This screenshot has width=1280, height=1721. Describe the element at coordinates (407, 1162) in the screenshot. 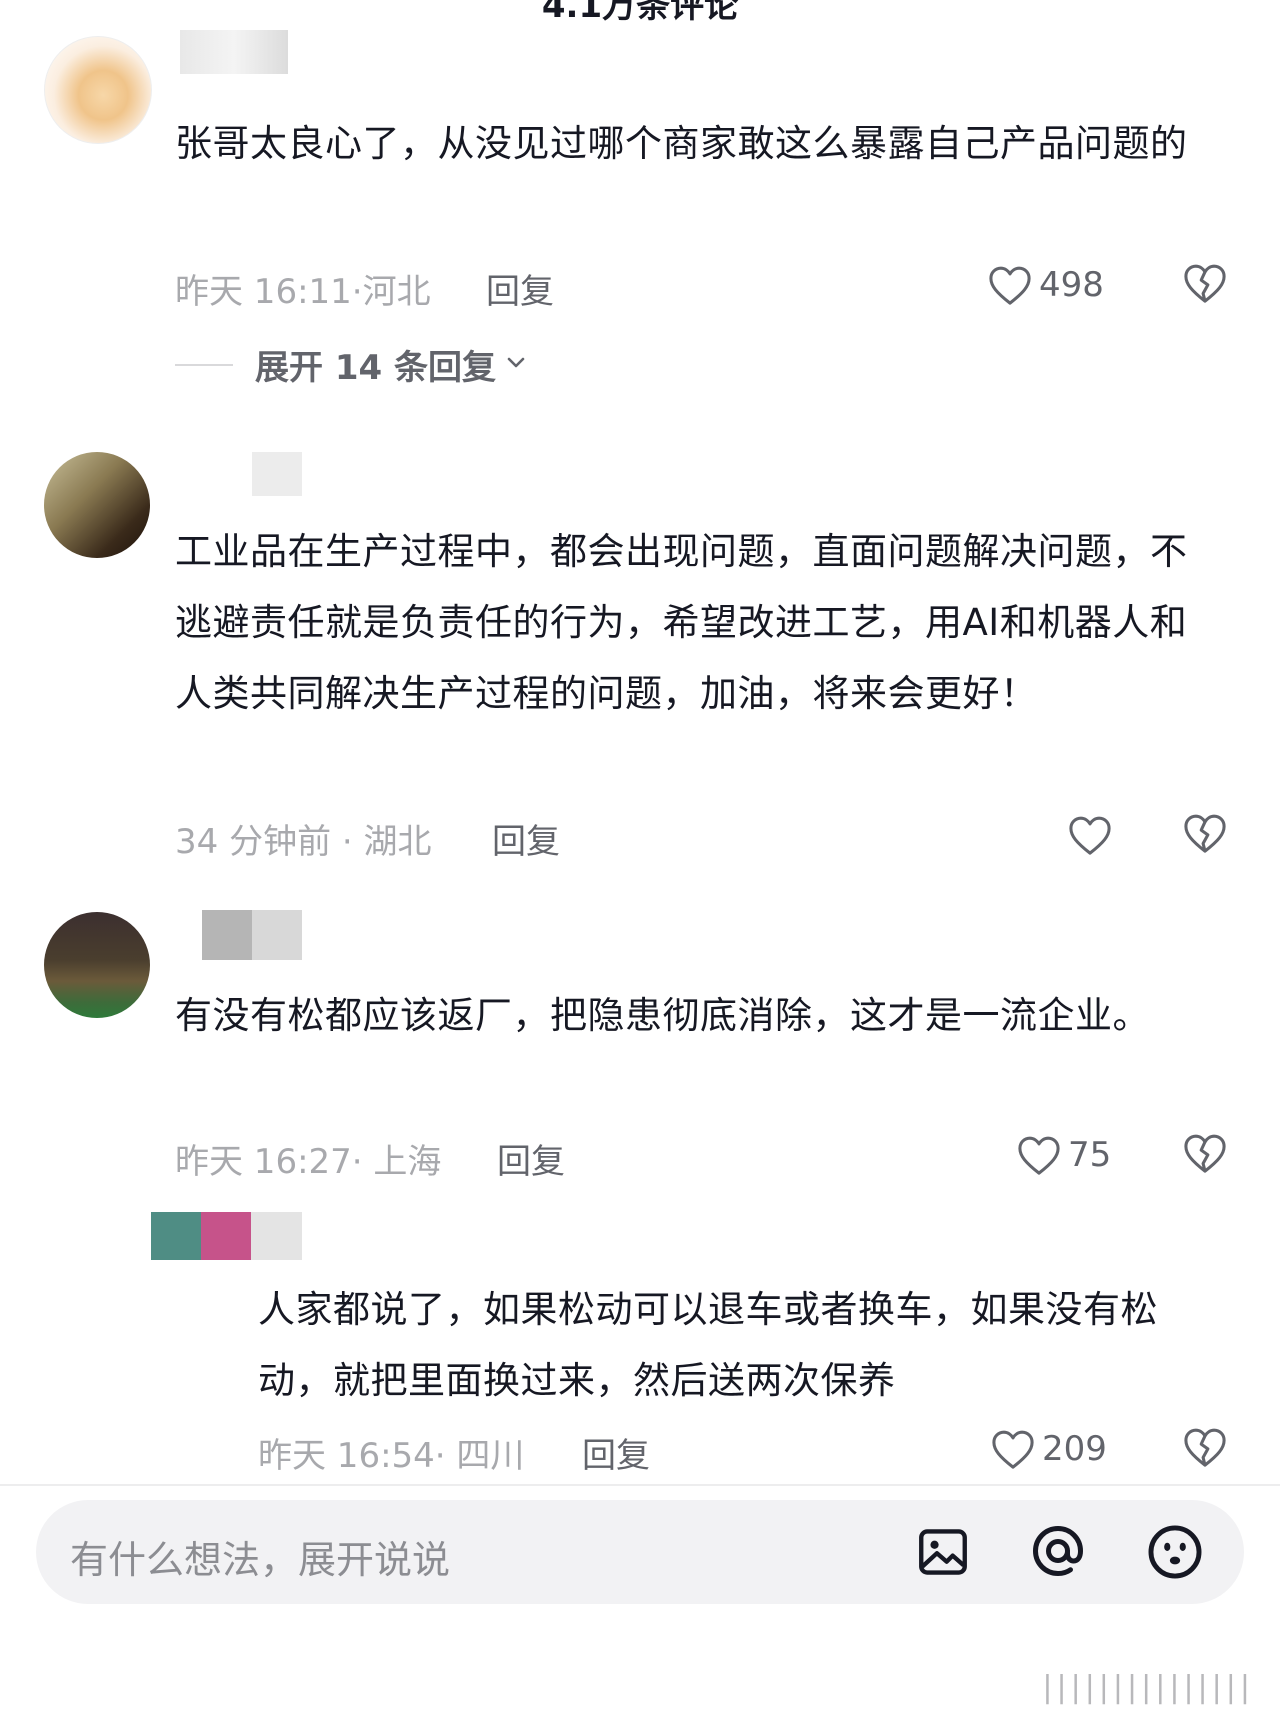

I see `comment-location: 上海` at that location.